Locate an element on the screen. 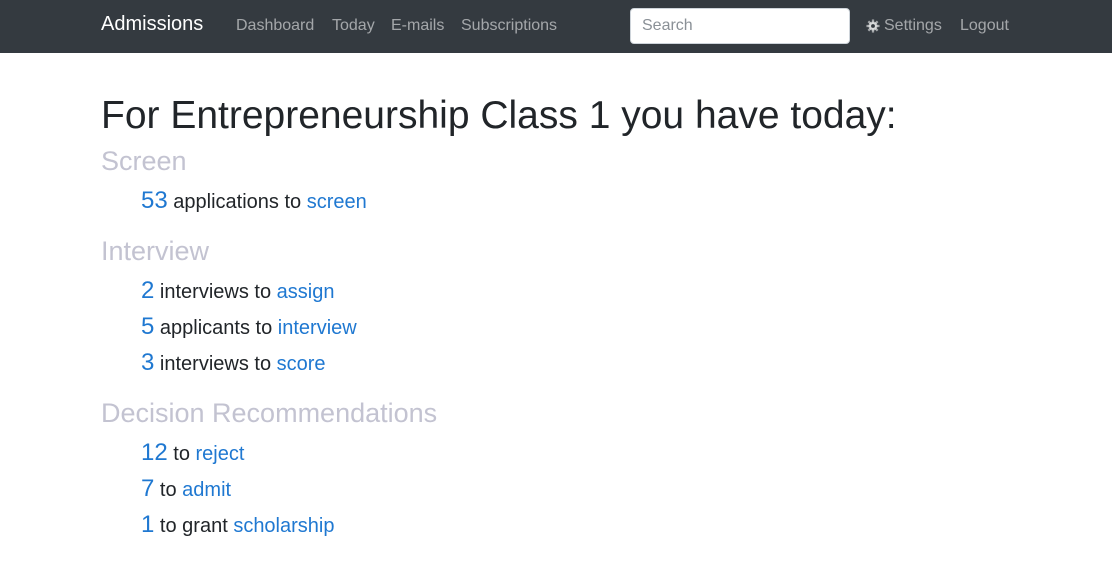  task-count-link: 7 is located at coordinates (147, 488).